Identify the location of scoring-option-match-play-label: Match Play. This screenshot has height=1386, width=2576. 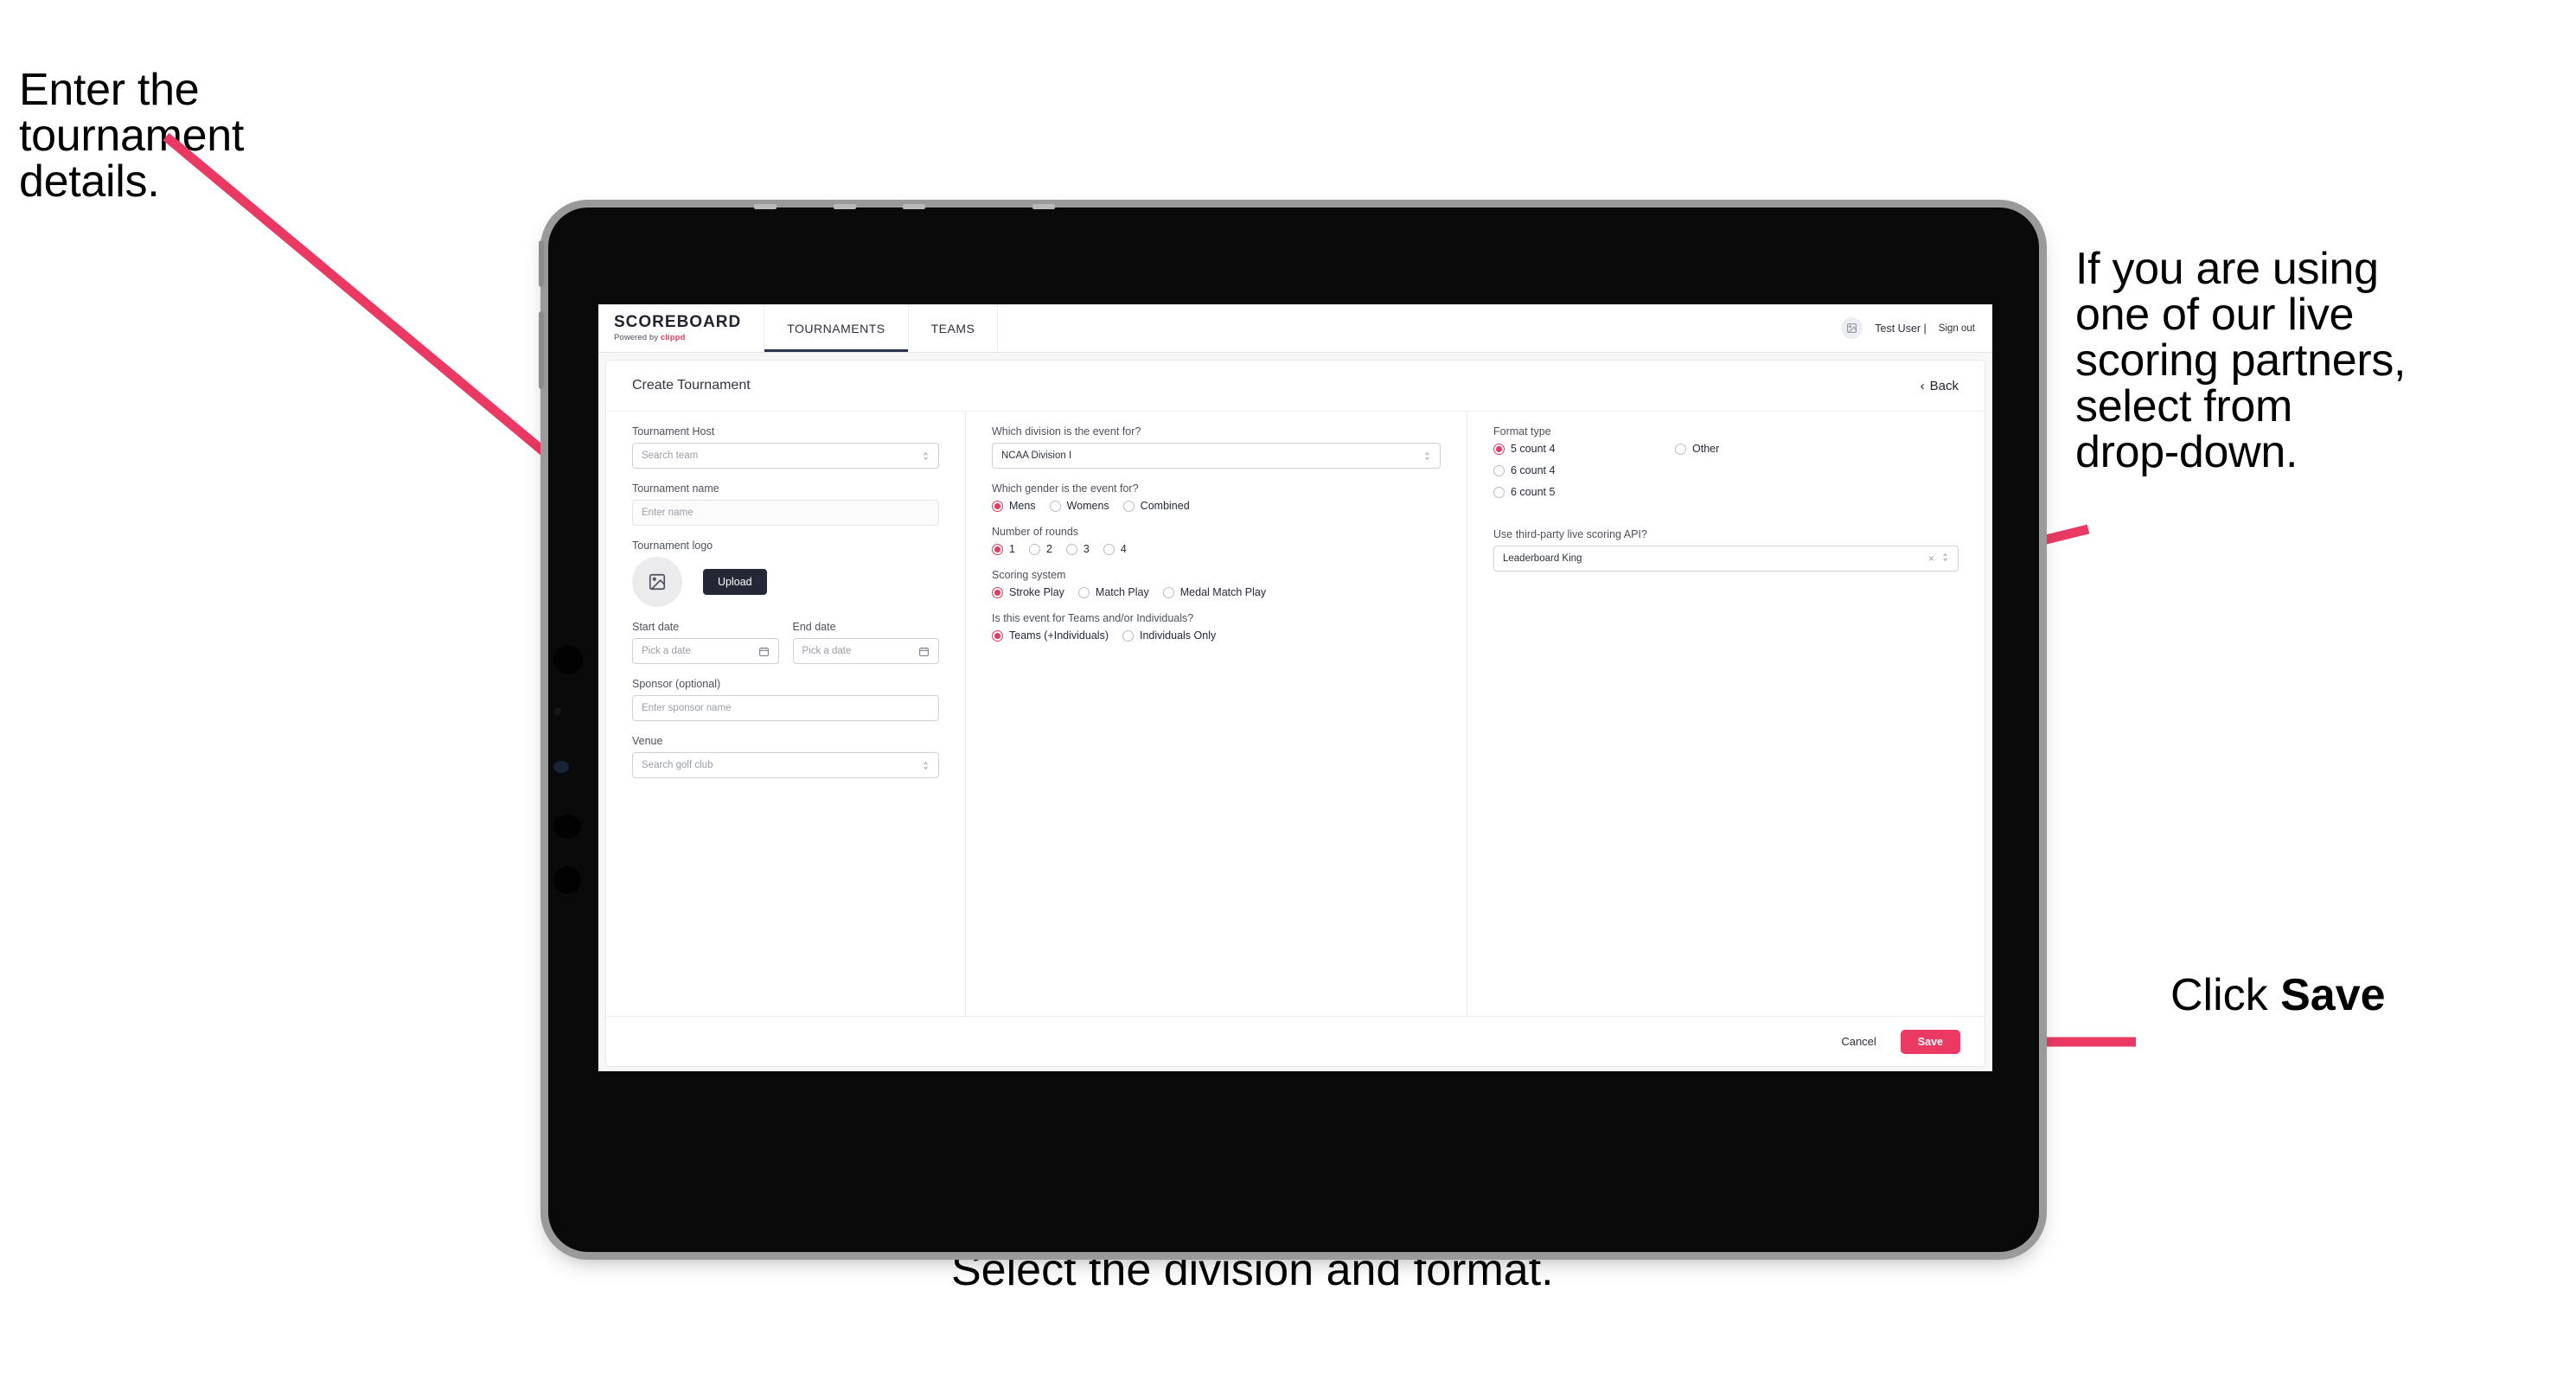
(1122, 592).